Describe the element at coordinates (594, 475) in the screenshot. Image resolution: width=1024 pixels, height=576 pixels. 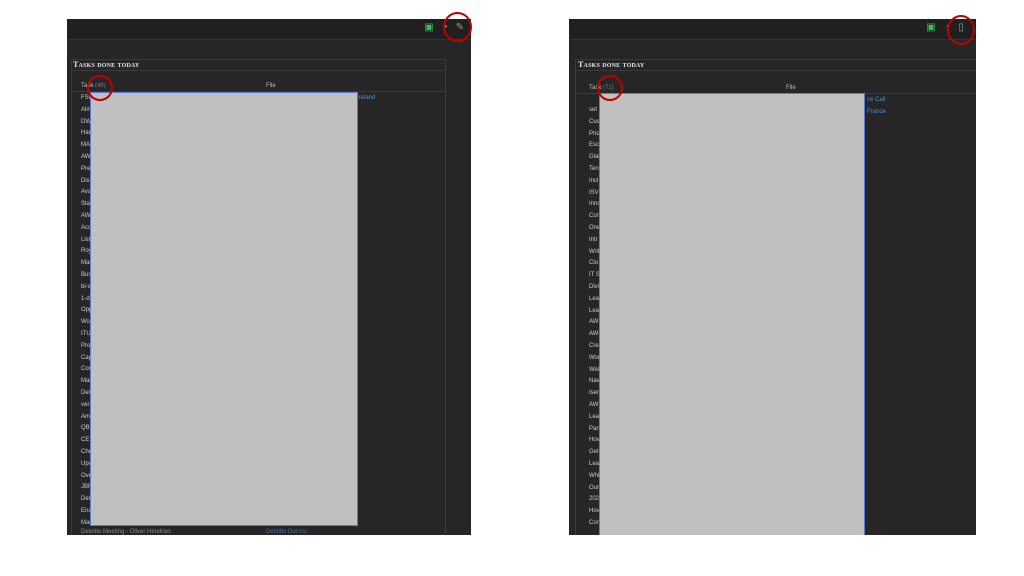
I see `task-row-prefix: Whi` at that location.